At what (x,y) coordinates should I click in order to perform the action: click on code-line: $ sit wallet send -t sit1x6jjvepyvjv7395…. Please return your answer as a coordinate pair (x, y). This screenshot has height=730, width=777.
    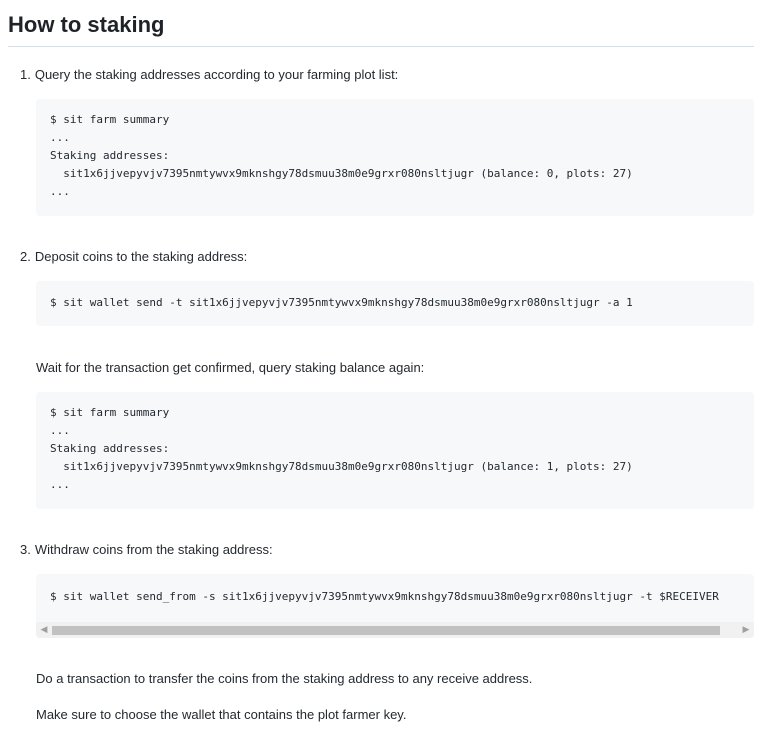
    Looking at the image, I should click on (341, 302).